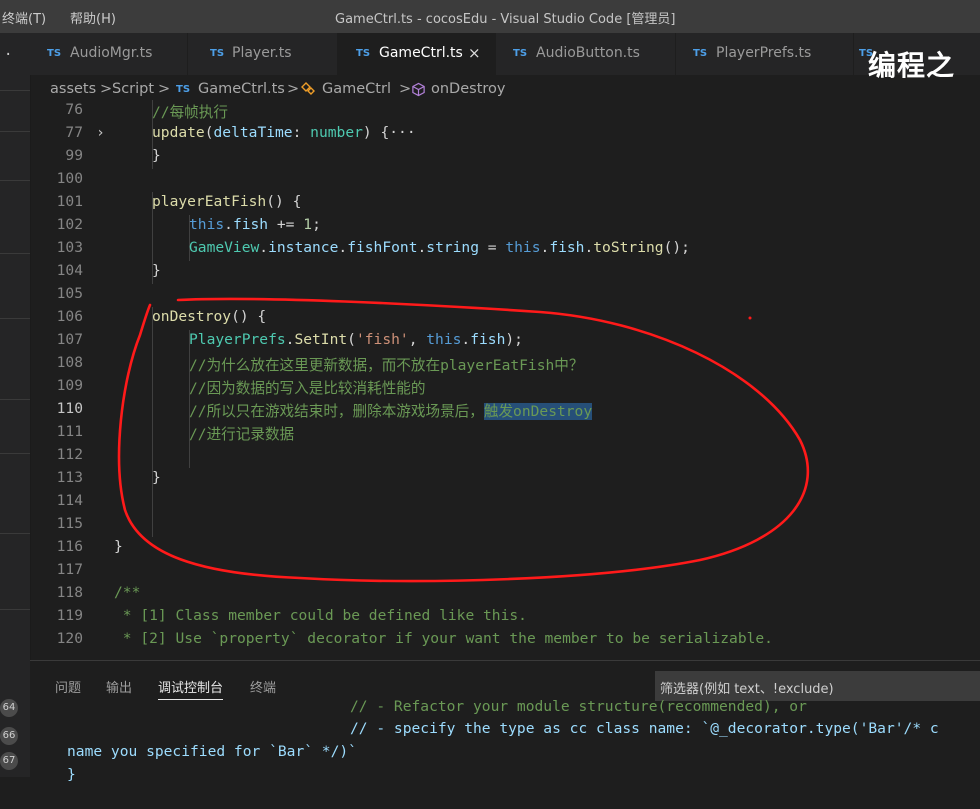  I want to click on line-number: 76, so click(74, 109).